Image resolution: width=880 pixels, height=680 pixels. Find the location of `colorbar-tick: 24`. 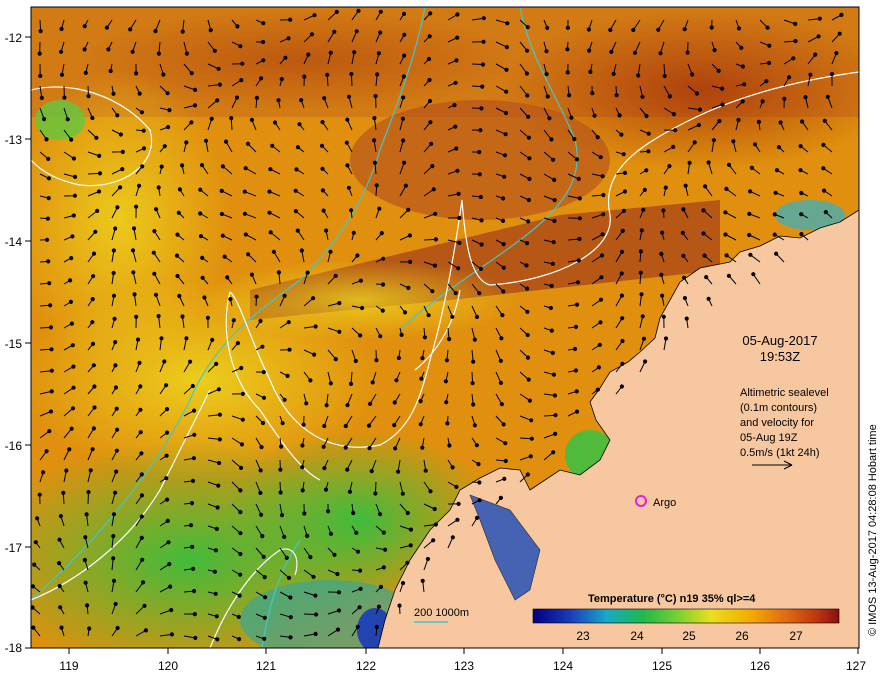

colorbar-tick: 24 is located at coordinates (637, 636).